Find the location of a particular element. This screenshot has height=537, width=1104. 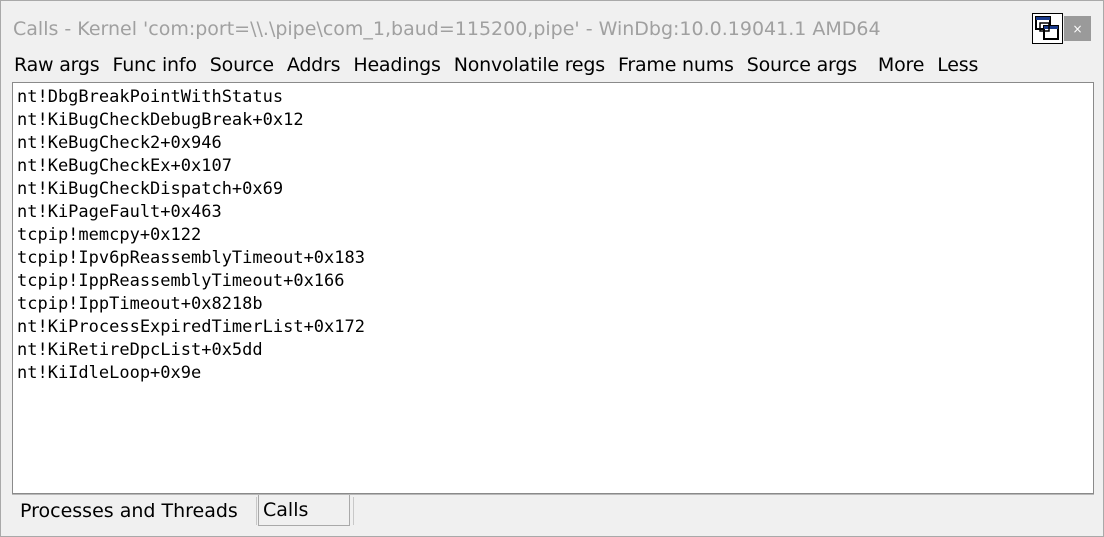

source-button: Source is located at coordinates (242, 65).